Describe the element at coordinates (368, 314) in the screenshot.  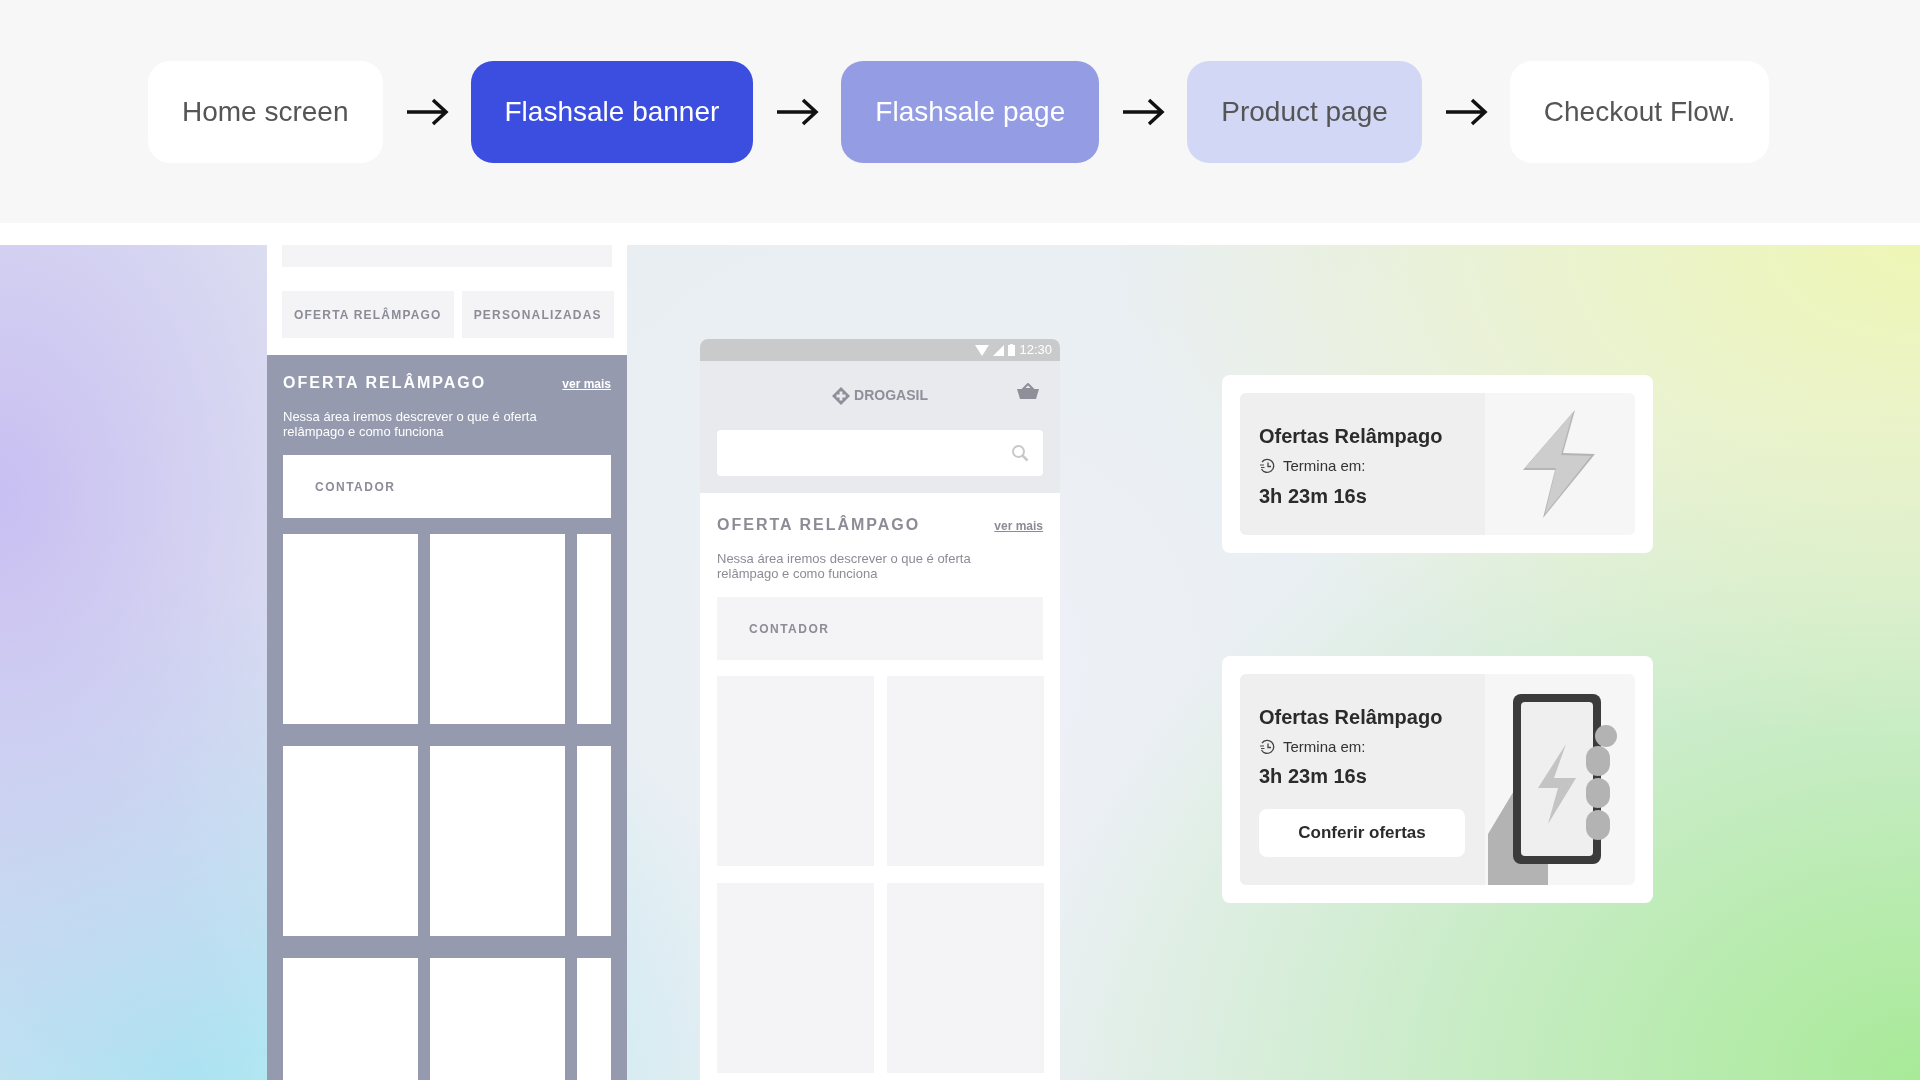
I see `category-tab: OFERTA RELÂMPAGO` at that location.